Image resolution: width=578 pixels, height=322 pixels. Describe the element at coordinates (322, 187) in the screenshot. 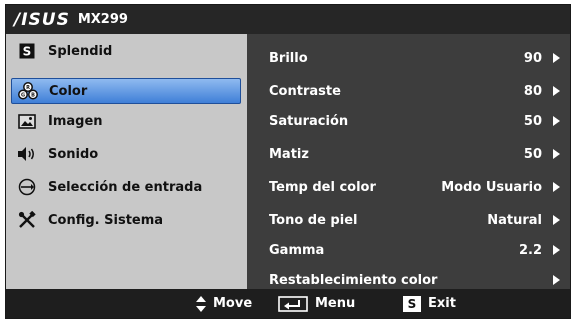

I see `setting-label: Temp del color` at that location.